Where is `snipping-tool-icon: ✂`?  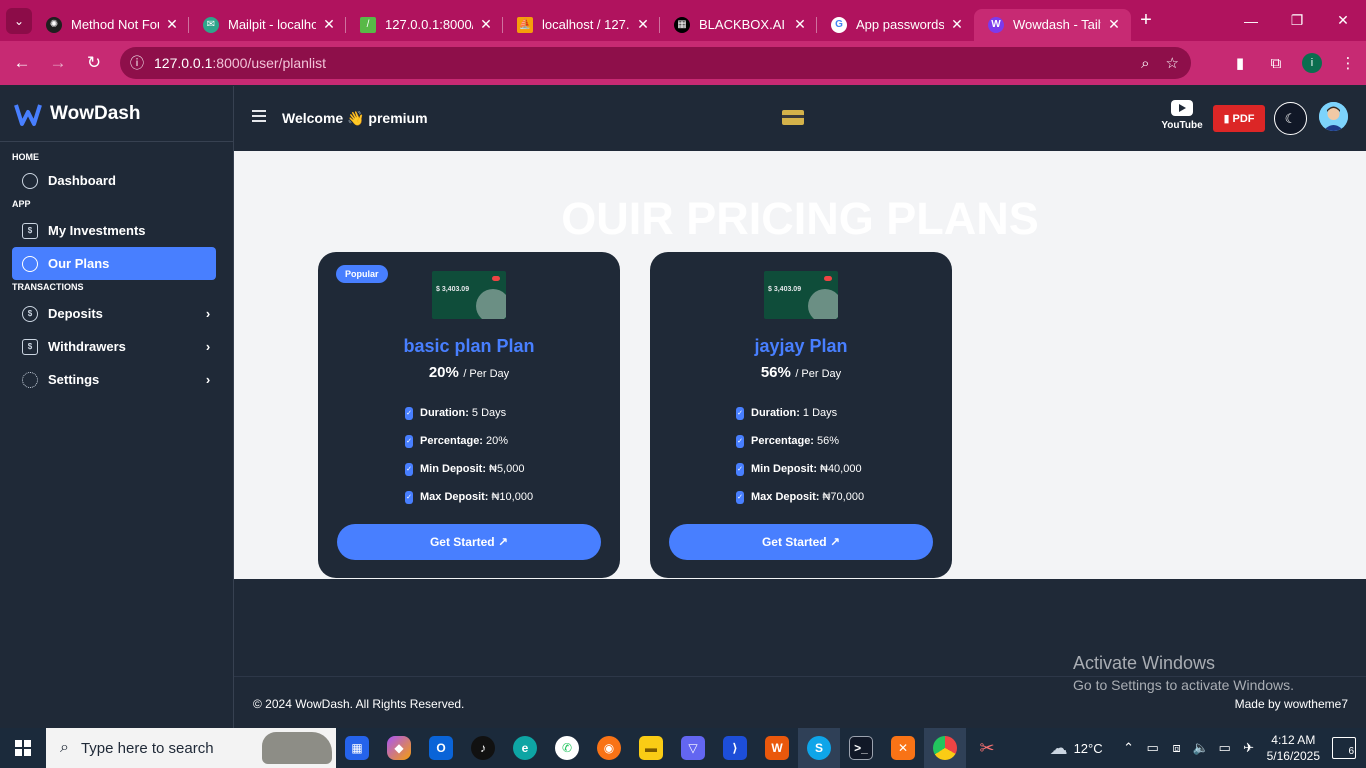 snipping-tool-icon: ✂ is located at coordinates (987, 748).